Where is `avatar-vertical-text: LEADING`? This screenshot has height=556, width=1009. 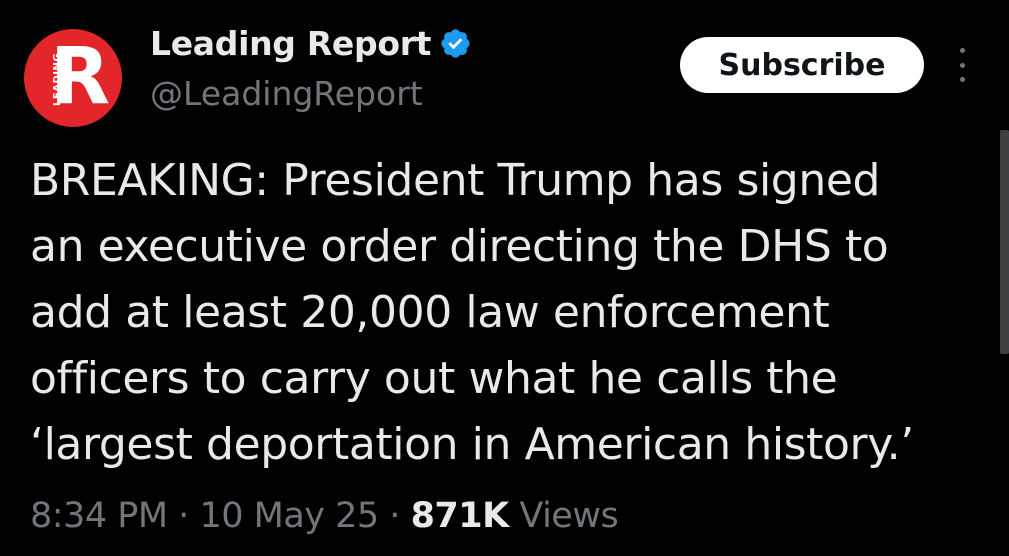 avatar-vertical-text: LEADING is located at coordinates (57, 79).